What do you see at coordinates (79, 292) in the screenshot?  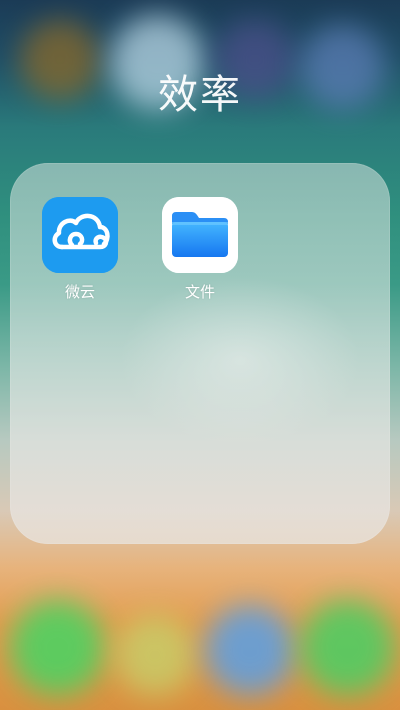 I see `app-label: 微云` at bounding box center [79, 292].